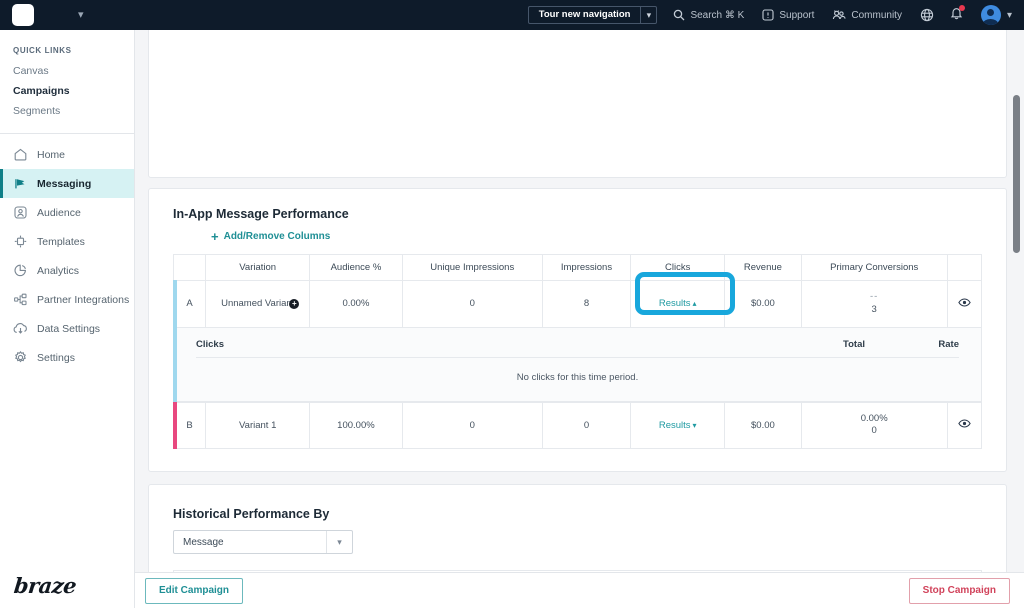  What do you see at coordinates (648, 15) in the screenshot?
I see `tour-chevron-down-icon: ▾` at bounding box center [648, 15].